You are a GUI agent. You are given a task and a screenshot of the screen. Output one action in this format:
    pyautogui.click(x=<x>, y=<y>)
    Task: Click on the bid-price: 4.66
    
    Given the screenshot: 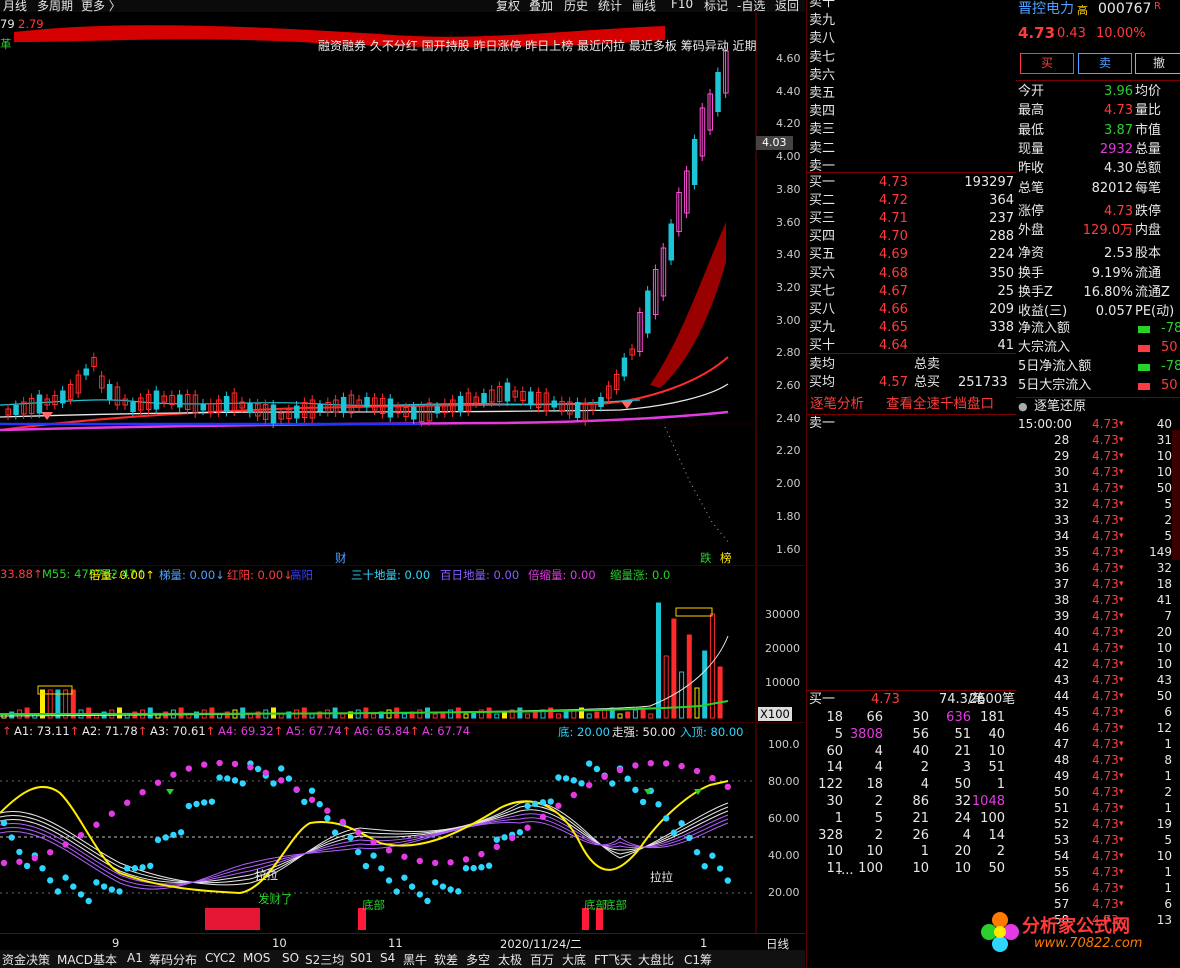 What is the action you would take?
    pyautogui.click(x=893, y=310)
    